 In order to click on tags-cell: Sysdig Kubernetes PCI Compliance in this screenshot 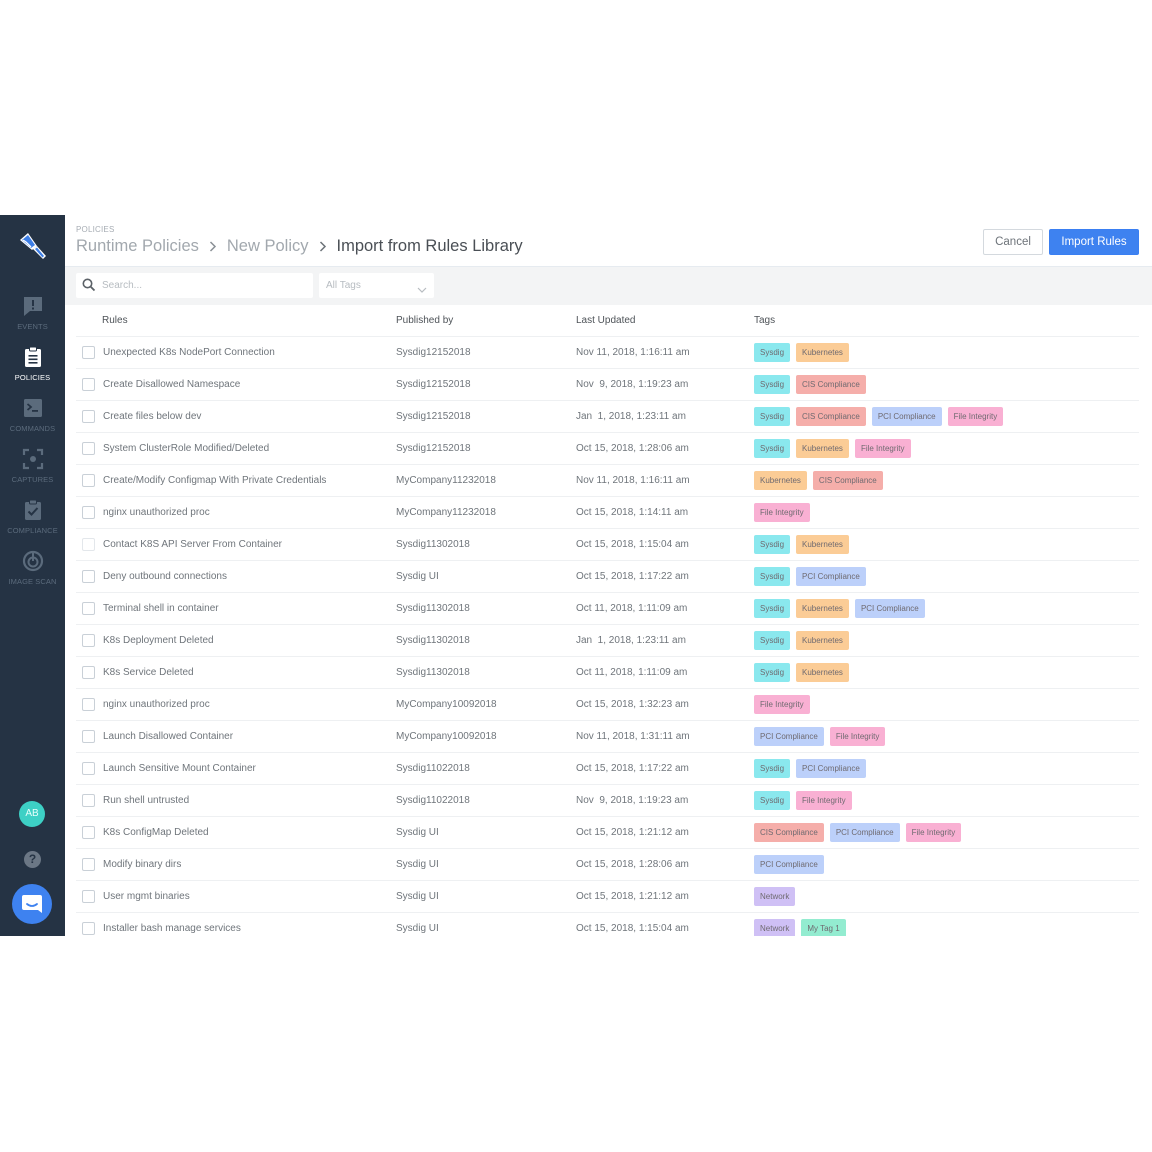, I will do `click(946, 608)`.